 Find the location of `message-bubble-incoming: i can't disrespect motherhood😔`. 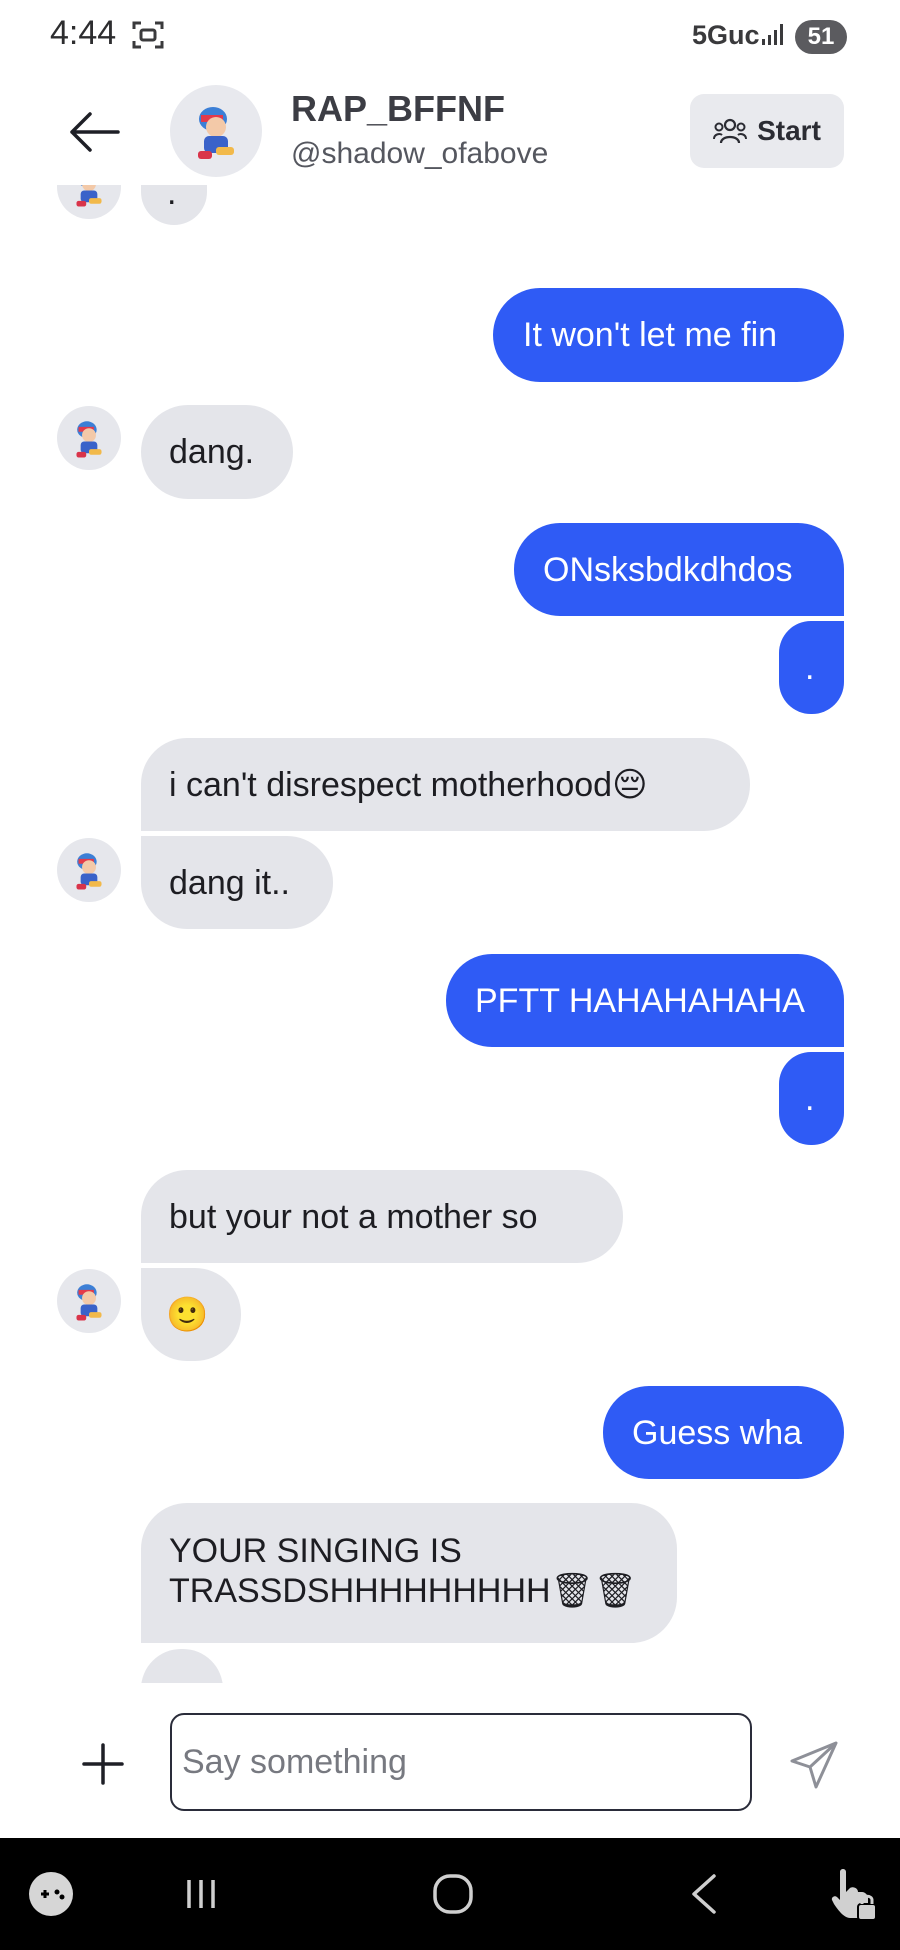

message-bubble-incoming: i can't disrespect motherhood😔 is located at coordinates (445, 784).